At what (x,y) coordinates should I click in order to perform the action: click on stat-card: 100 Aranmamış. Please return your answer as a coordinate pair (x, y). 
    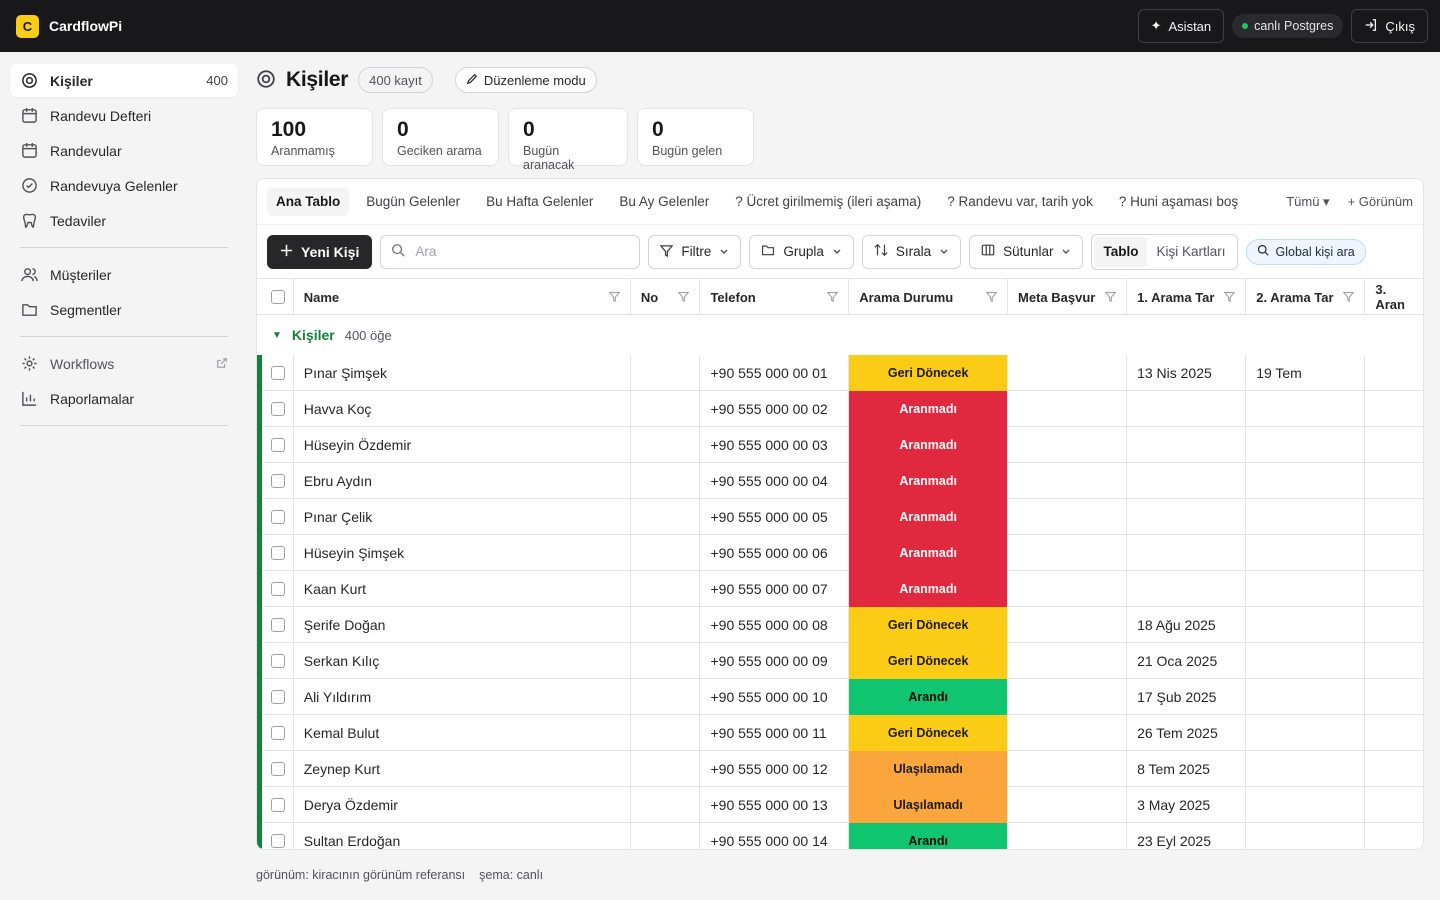
    Looking at the image, I should click on (314, 137).